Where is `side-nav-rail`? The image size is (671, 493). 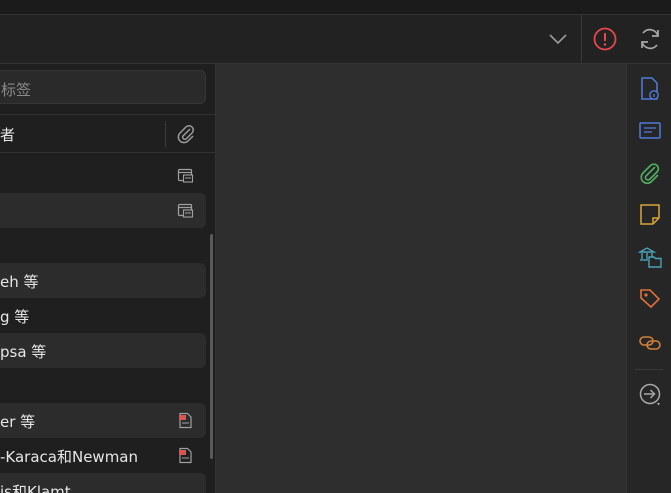
side-nav-rail is located at coordinates (648, 278).